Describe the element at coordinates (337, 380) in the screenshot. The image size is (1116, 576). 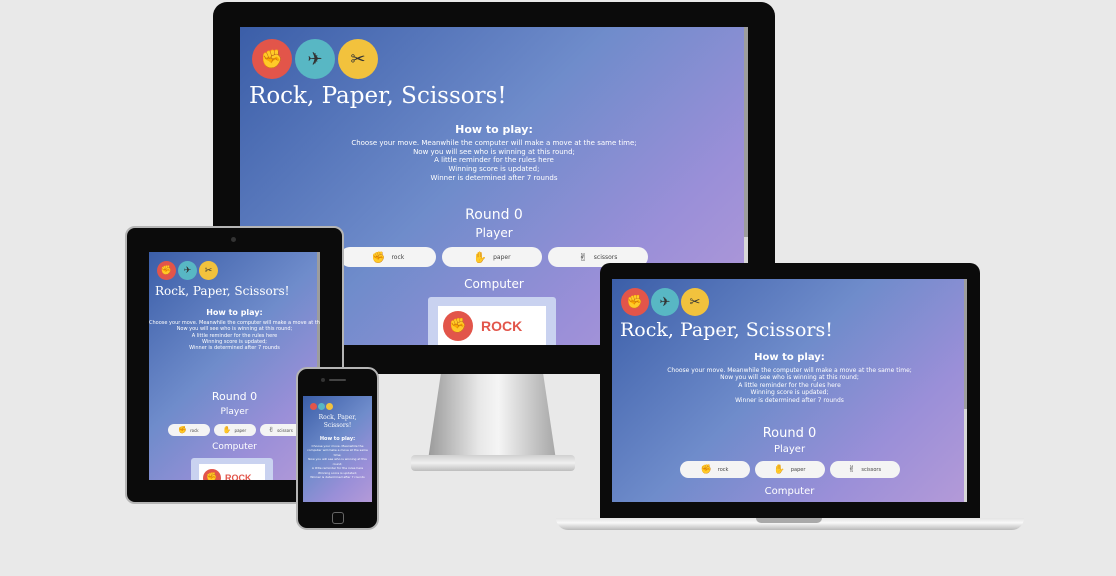
I see `phone-speaker` at that location.